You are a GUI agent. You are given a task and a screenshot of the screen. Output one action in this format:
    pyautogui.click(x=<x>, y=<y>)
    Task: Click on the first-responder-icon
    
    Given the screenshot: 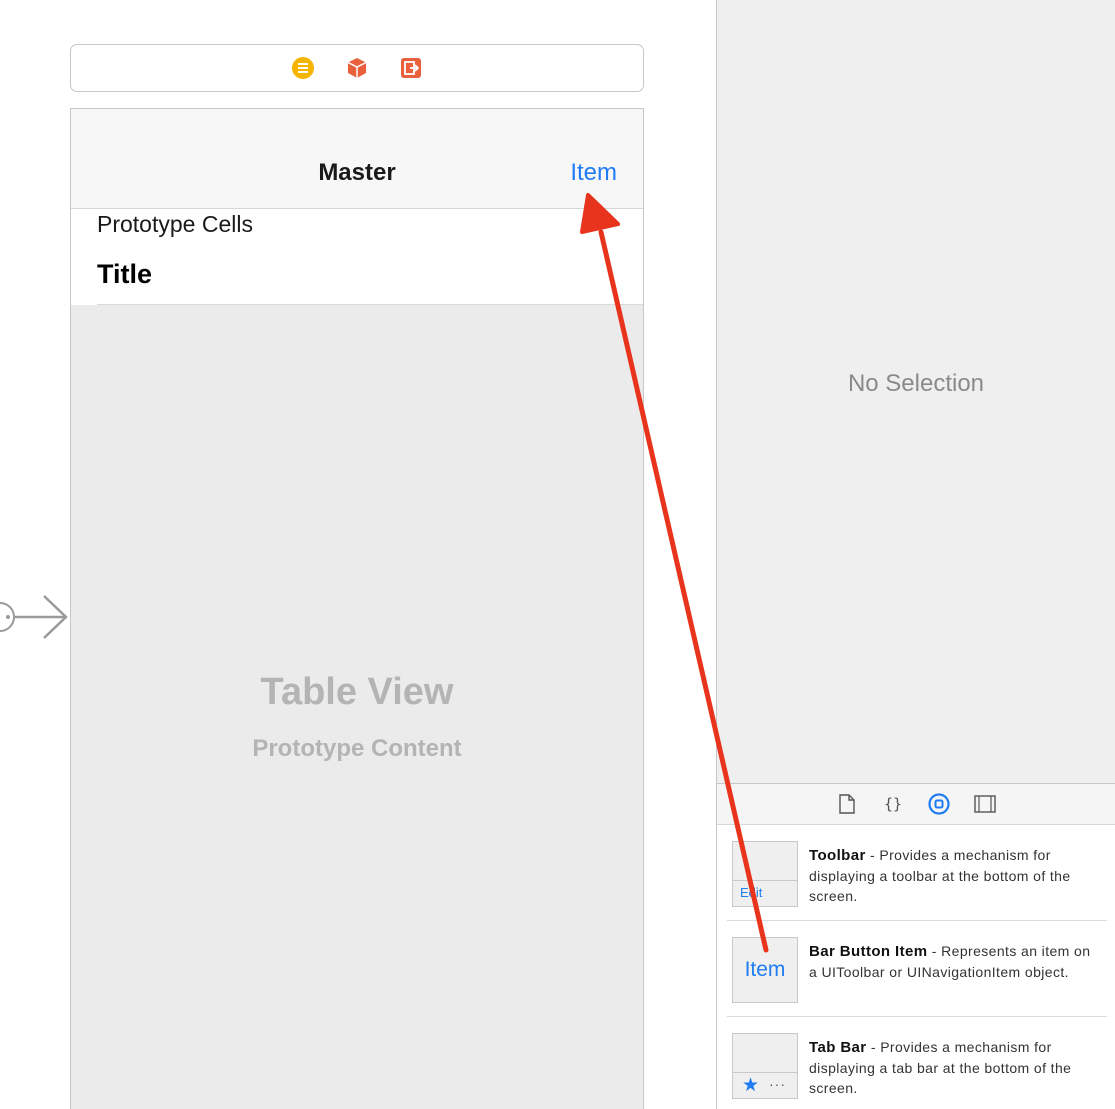 What is the action you would take?
    pyautogui.click(x=357, y=68)
    